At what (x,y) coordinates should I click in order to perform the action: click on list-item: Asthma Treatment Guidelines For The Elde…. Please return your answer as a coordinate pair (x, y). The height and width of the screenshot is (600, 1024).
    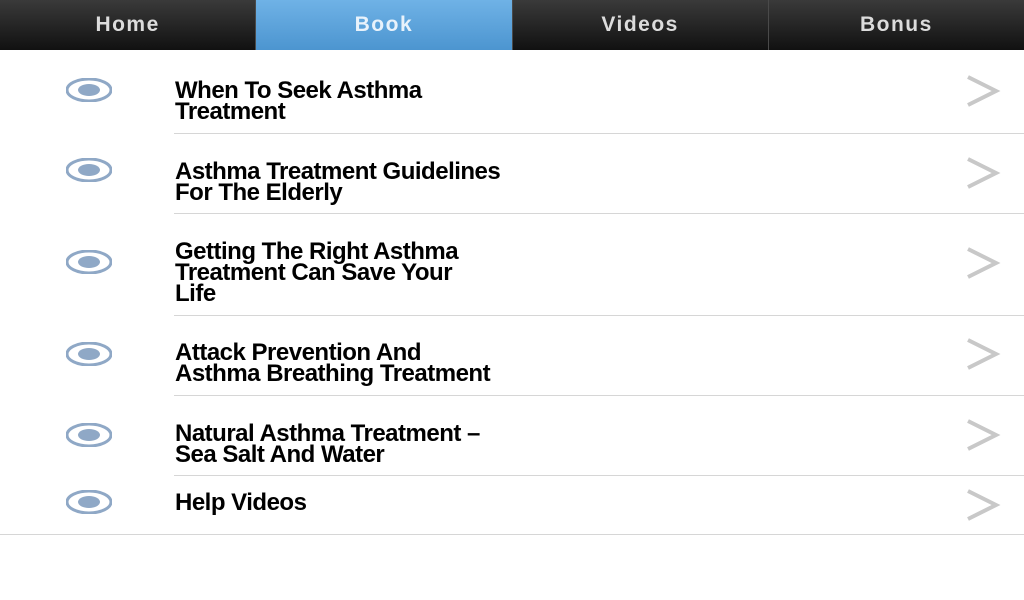
    Looking at the image, I should click on (512, 174).